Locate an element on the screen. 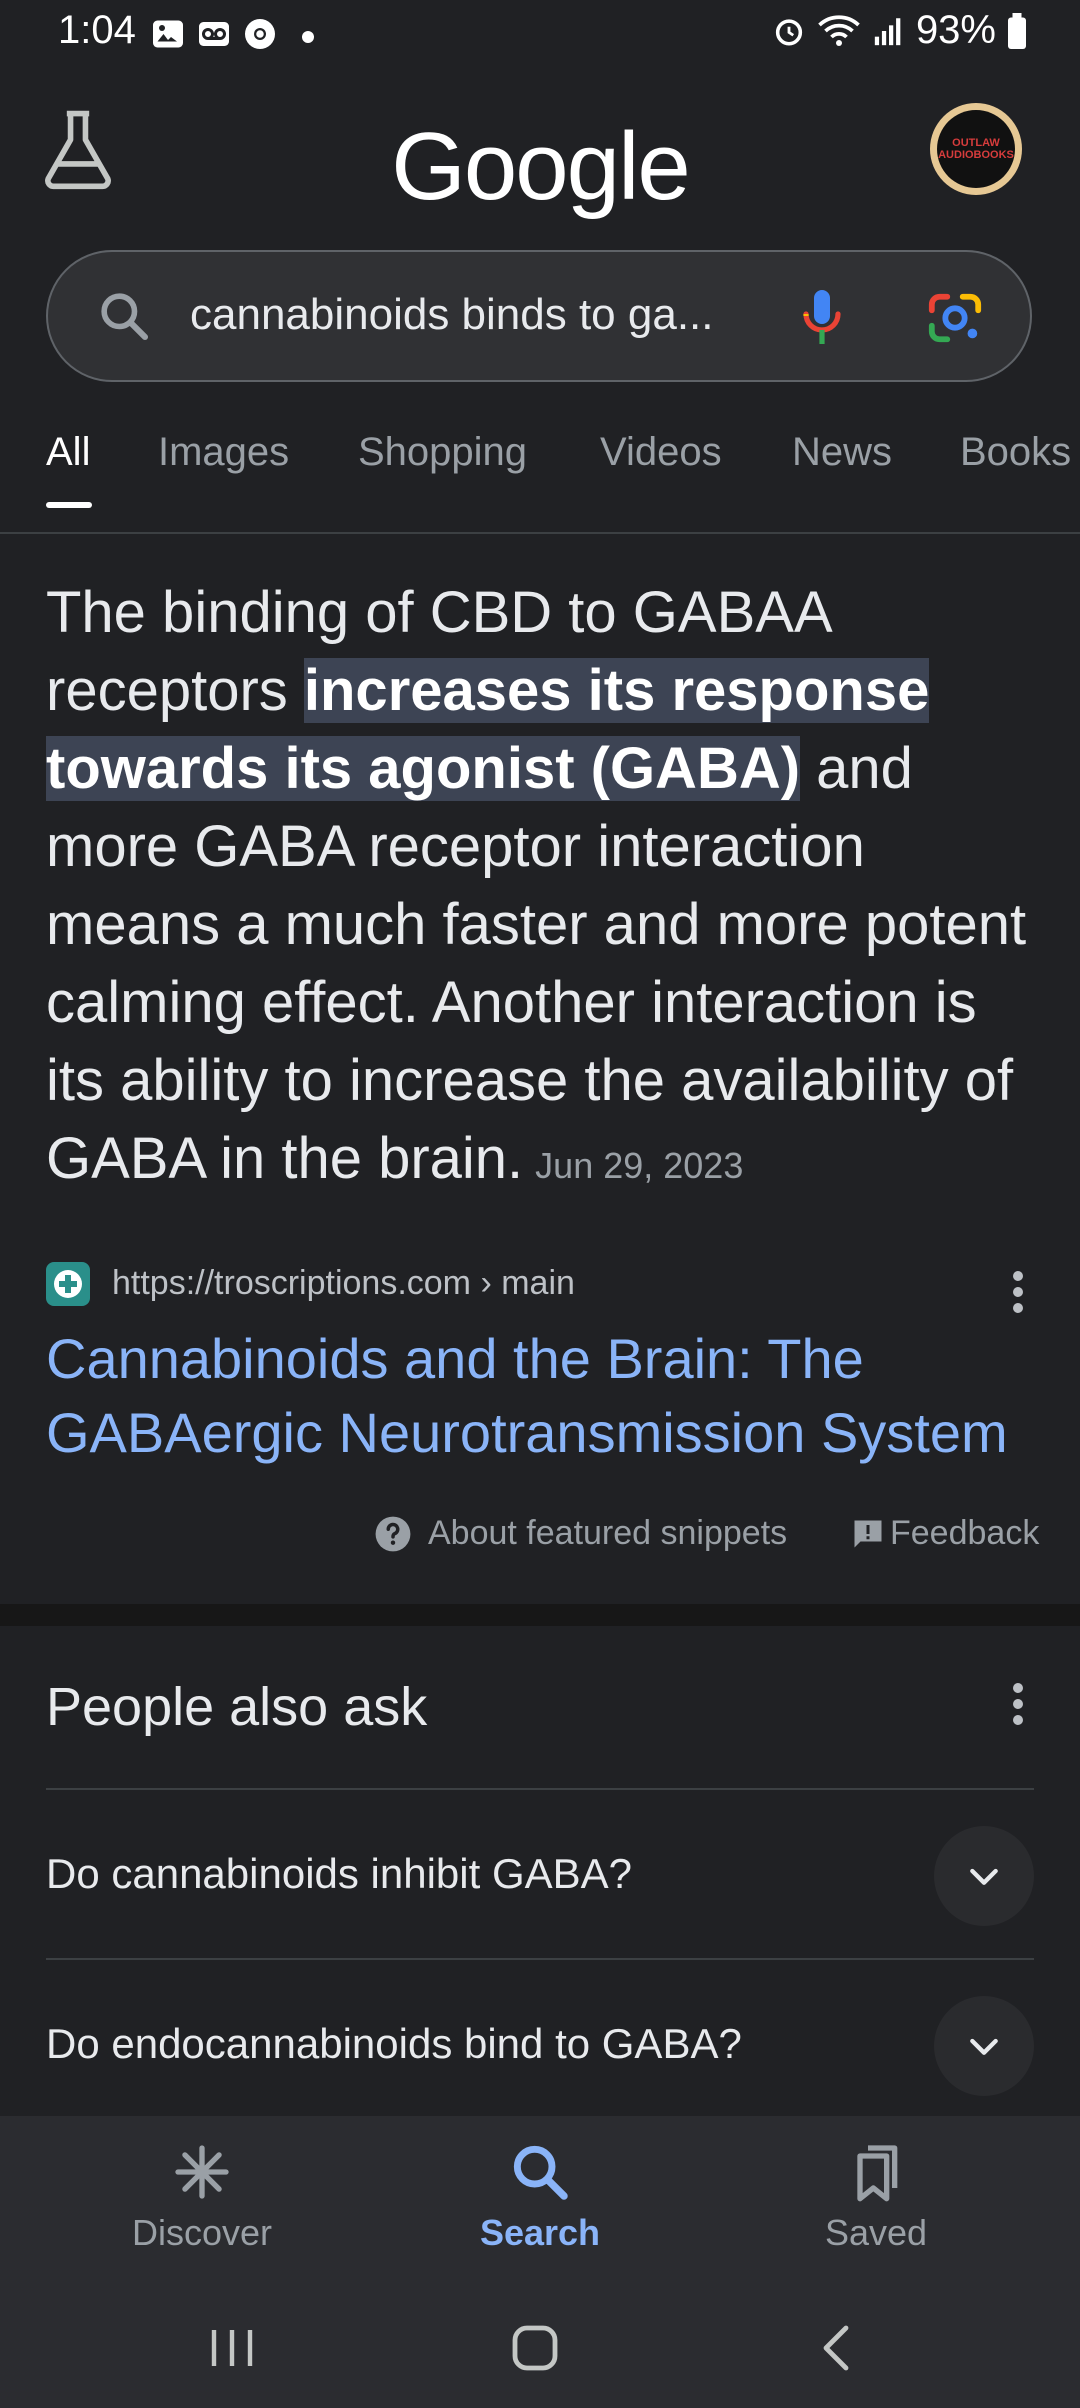 This screenshot has width=1080, height=2408. status-bar: 1:04 93% is located at coordinates (540, 35).